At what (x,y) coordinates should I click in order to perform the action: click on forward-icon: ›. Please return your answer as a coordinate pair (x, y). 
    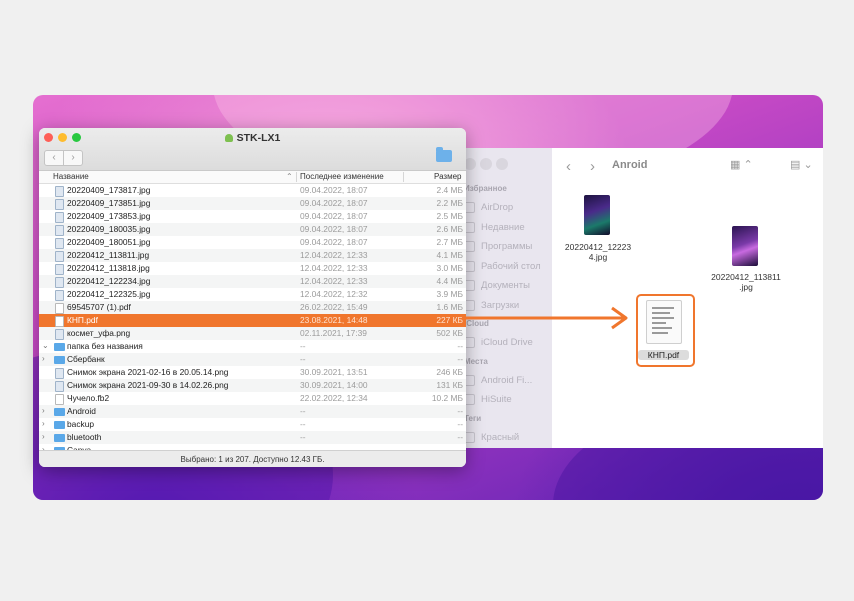
    Looking at the image, I should click on (592, 166).